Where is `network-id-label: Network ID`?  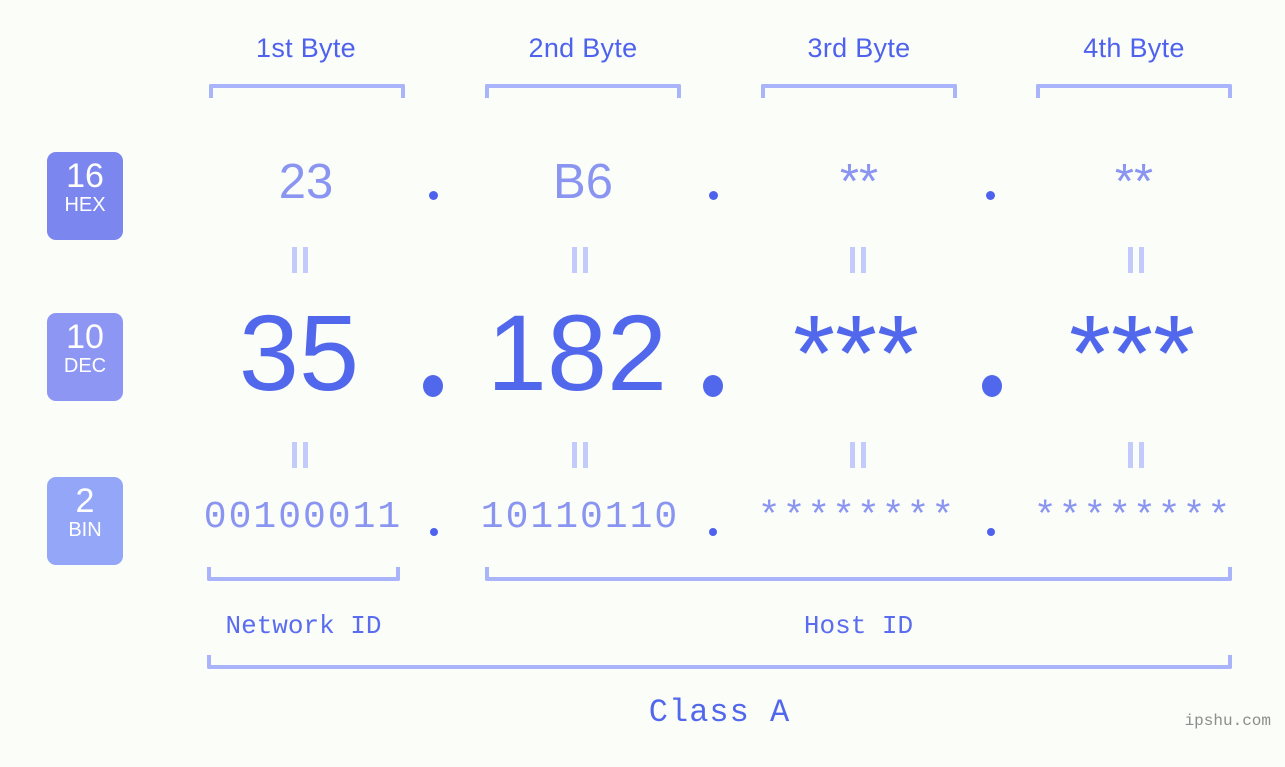
network-id-label: Network ID is located at coordinates (303, 626).